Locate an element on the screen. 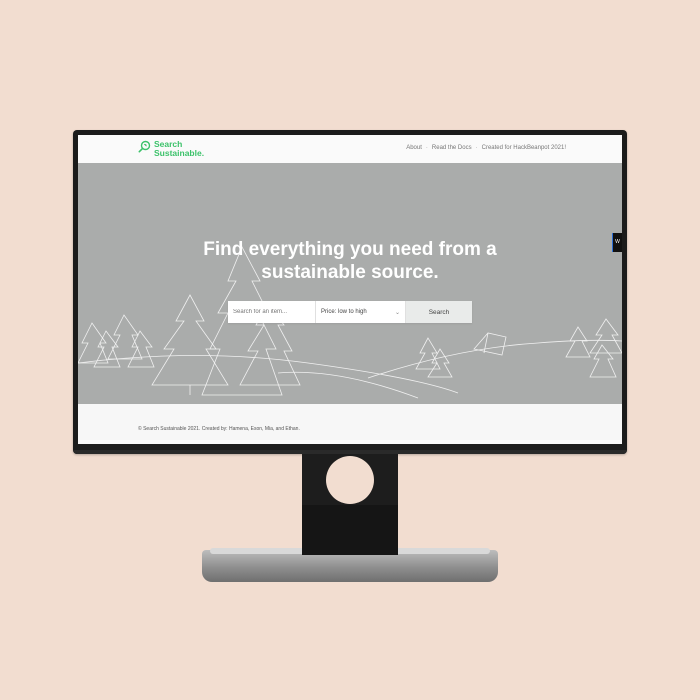  headline-line-1: Find everything you need from a is located at coordinates (350, 249).